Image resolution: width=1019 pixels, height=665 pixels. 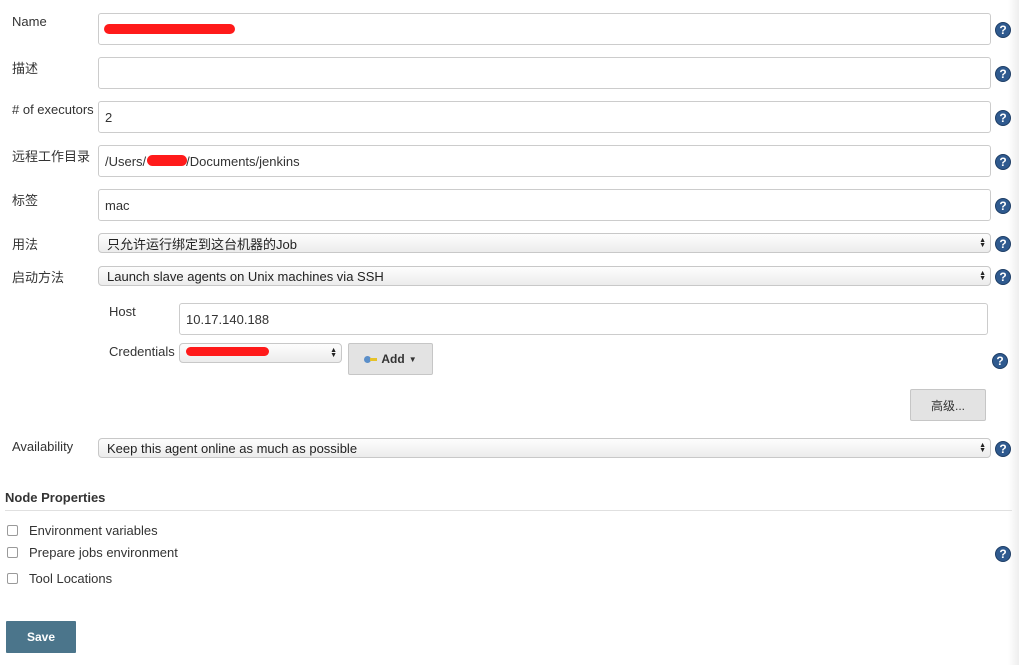 I want to click on name-redaction, so click(x=169, y=29).